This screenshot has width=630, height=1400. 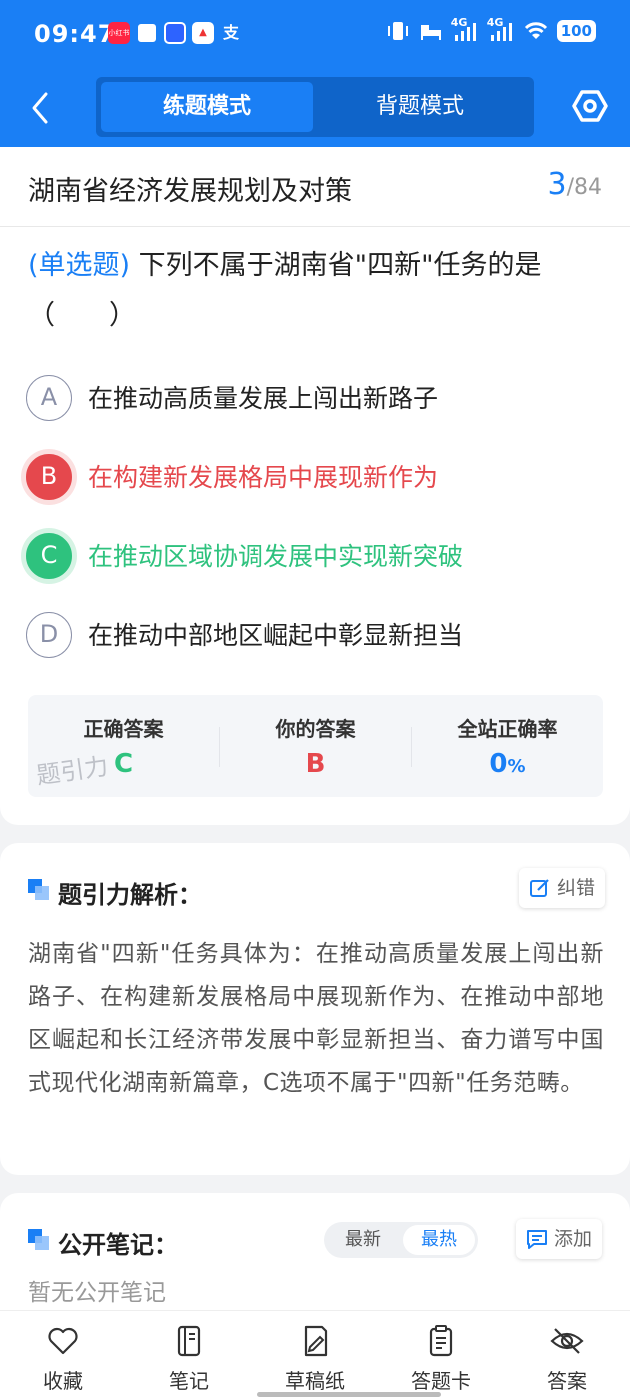 I want to click on draft-paper-icon, so click(x=316, y=1341).